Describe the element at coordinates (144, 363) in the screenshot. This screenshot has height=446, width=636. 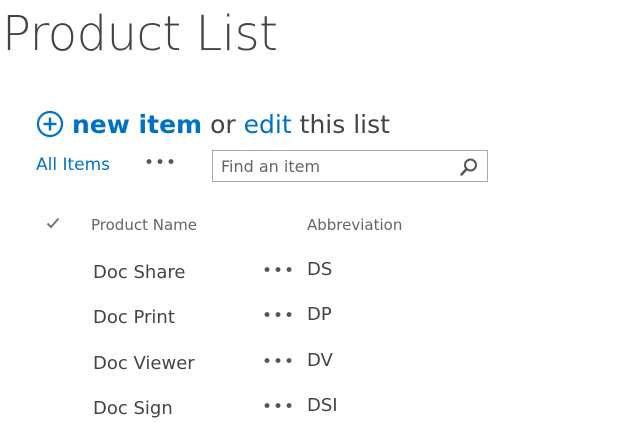
I see `product-name-cell: Doc Viewer` at that location.